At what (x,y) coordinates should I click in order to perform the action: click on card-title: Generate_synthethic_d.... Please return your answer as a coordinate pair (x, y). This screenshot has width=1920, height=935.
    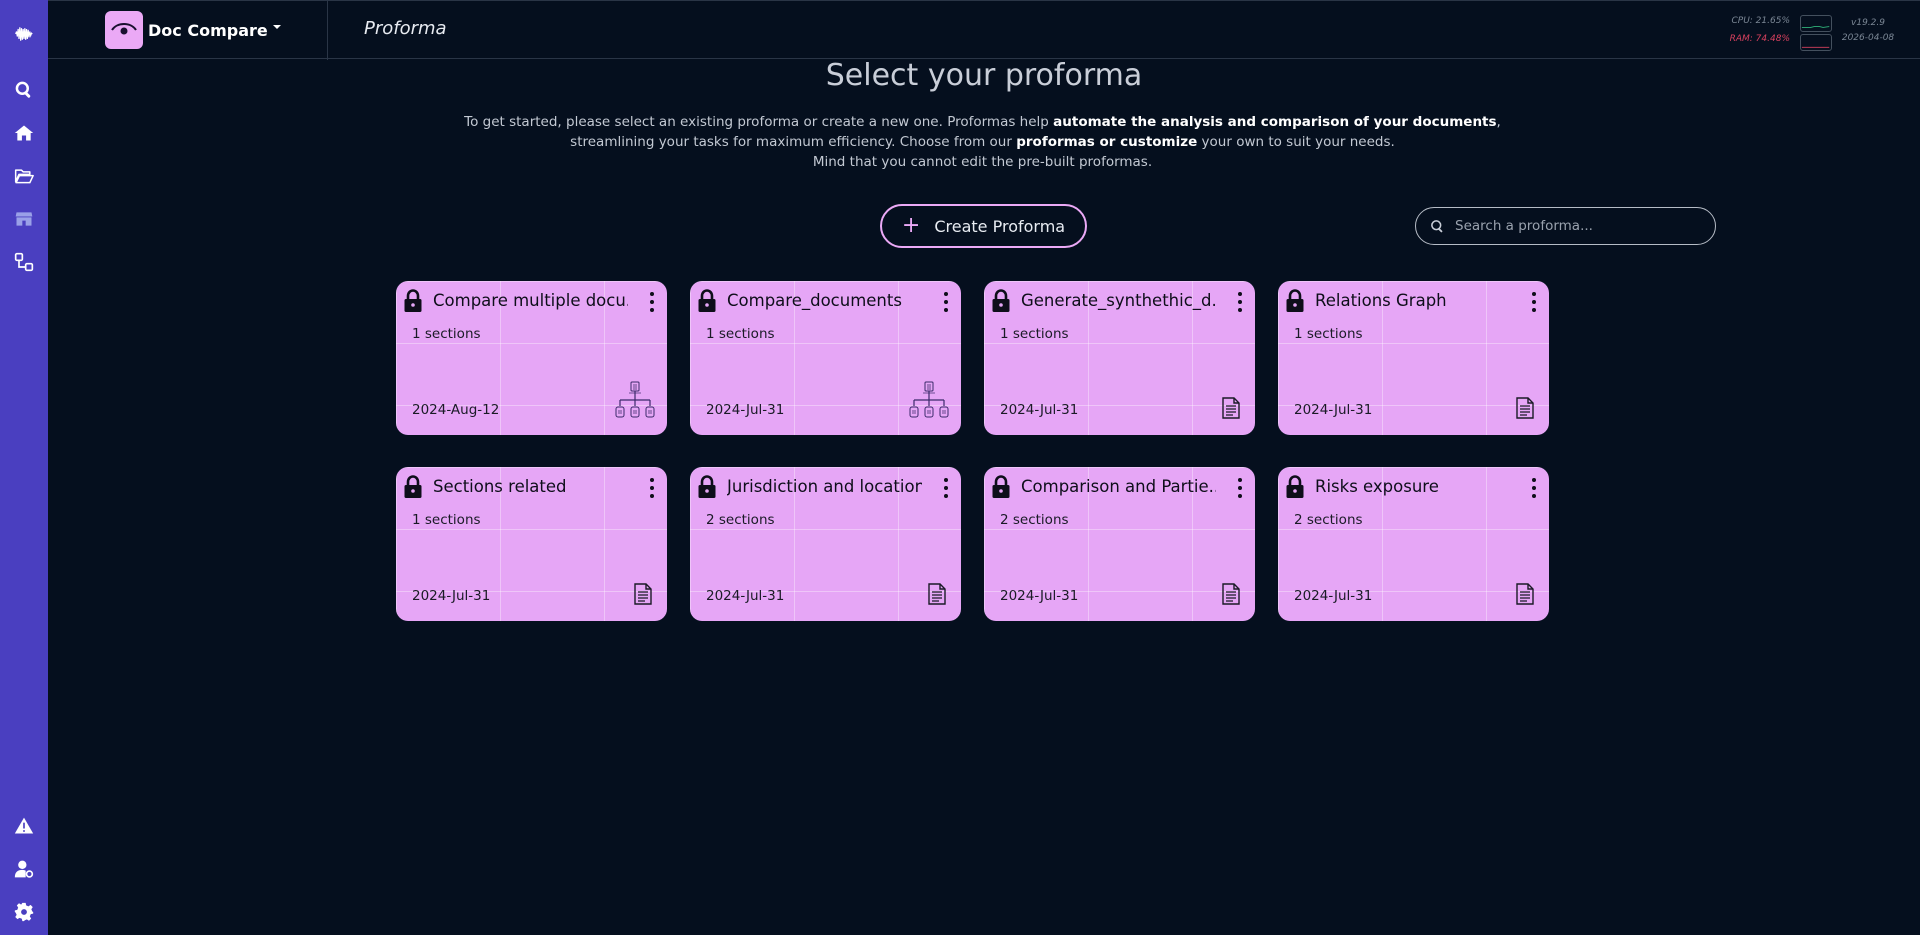
    Looking at the image, I should click on (1118, 300).